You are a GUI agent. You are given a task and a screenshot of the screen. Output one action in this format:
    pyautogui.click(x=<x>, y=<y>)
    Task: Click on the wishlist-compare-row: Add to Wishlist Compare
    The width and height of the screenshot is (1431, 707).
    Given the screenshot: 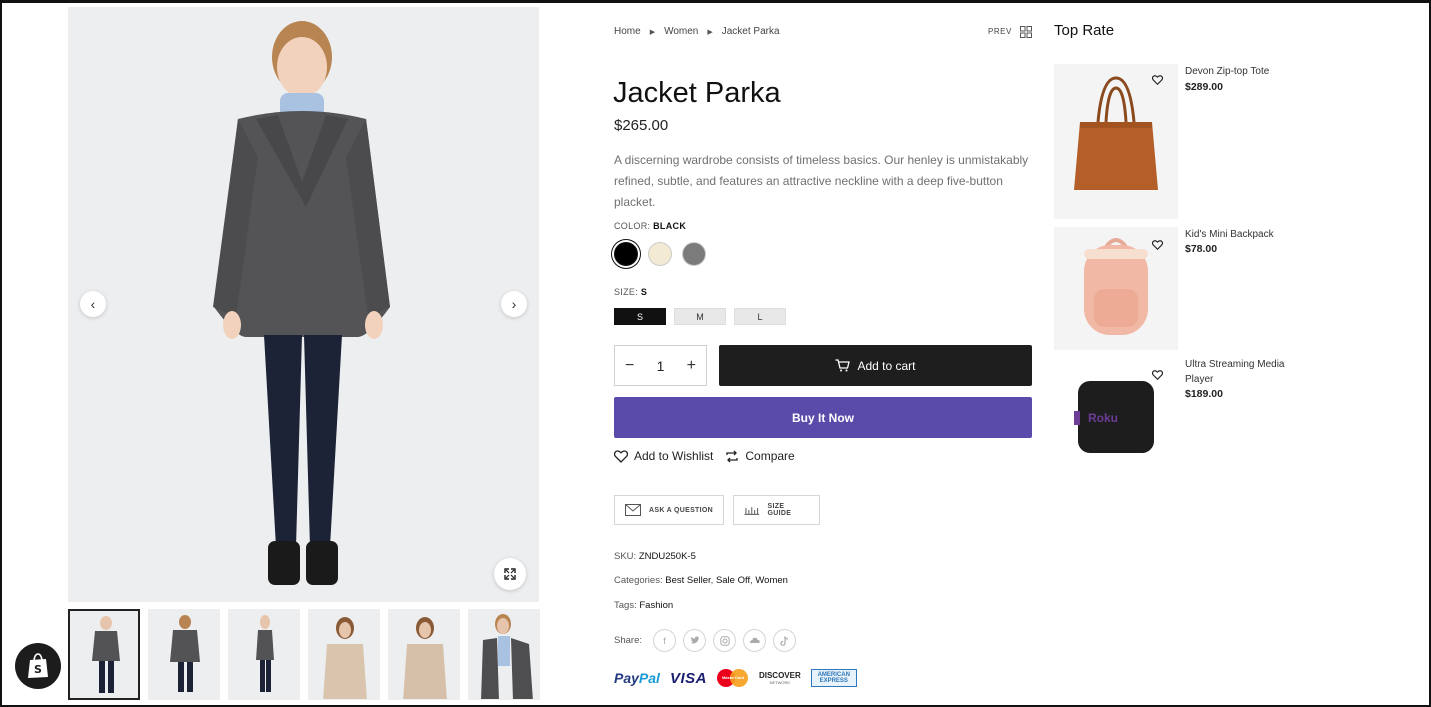 What is the action you would take?
    pyautogui.click(x=704, y=456)
    